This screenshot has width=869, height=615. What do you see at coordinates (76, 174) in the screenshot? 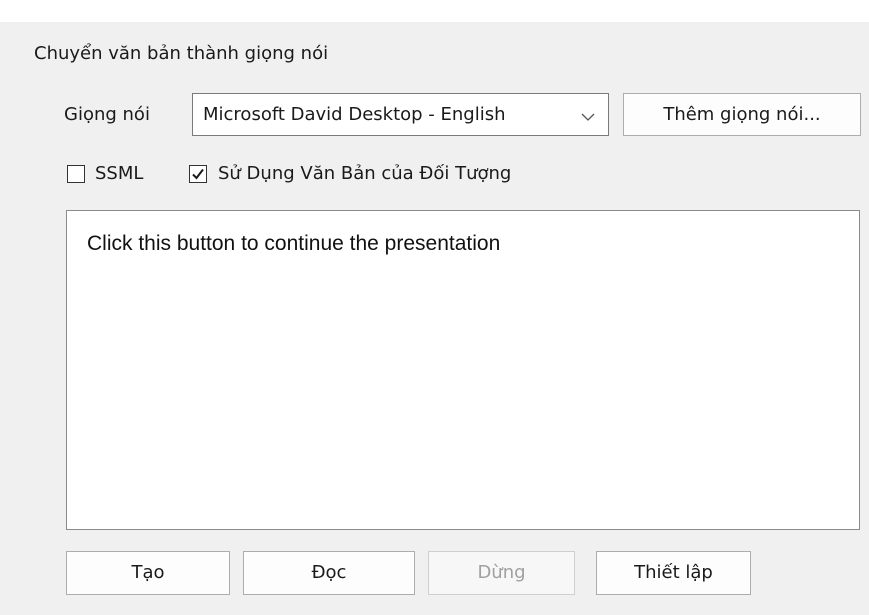
I see `ssml-checkbox` at bounding box center [76, 174].